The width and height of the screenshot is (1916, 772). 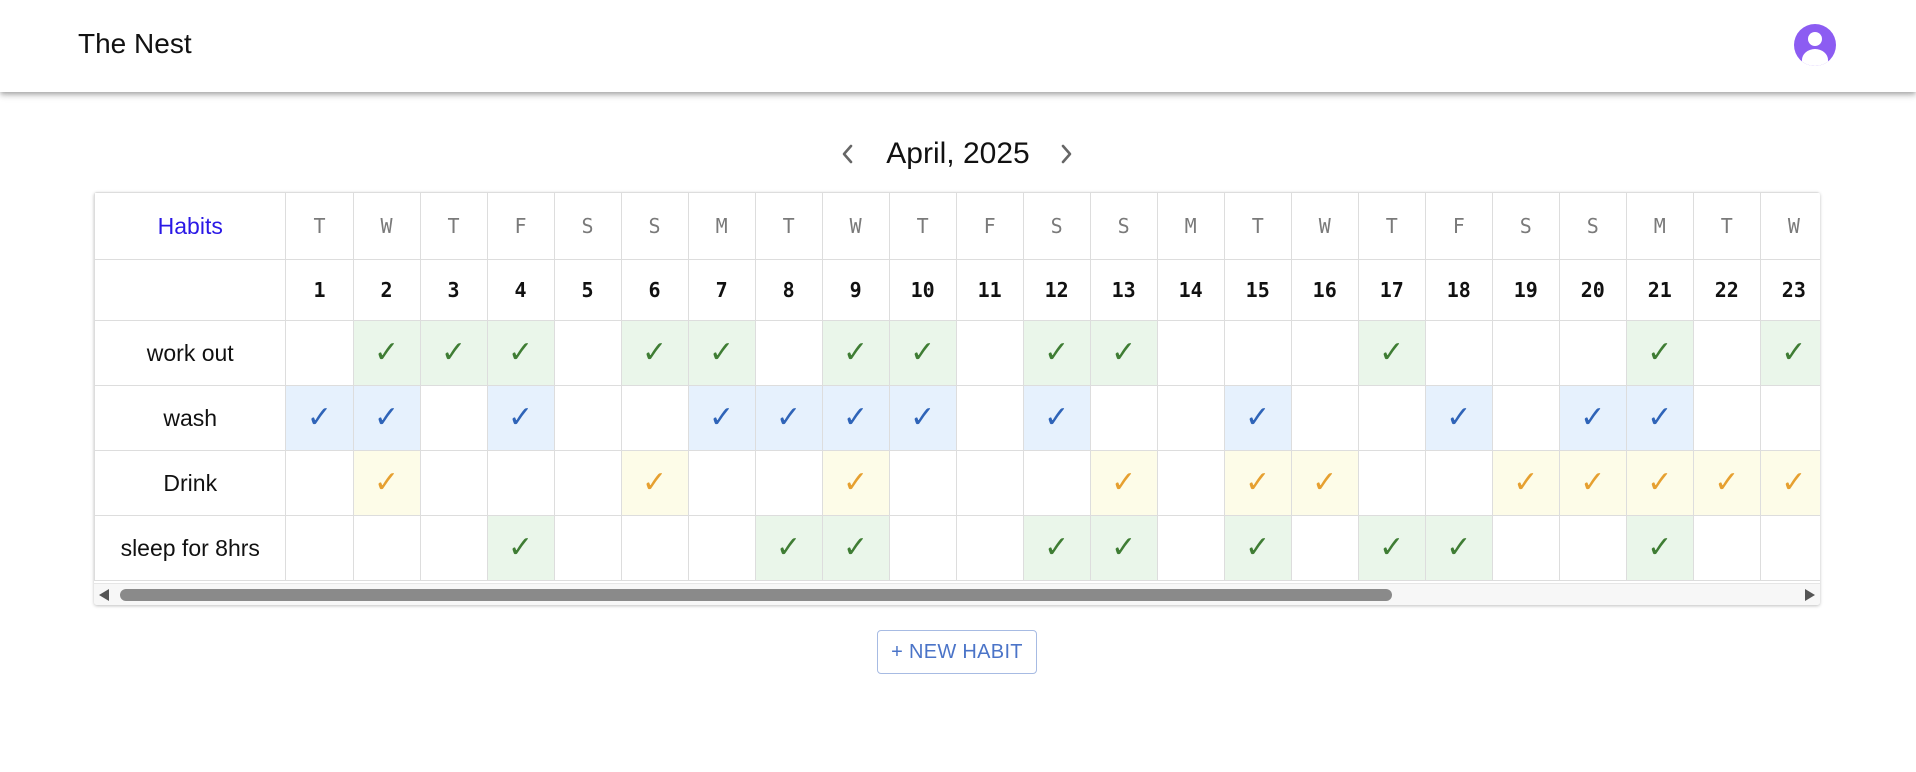 What do you see at coordinates (190, 353) in the screenshot?
I see `habit-name: work out` at bounding box center [190, 353].